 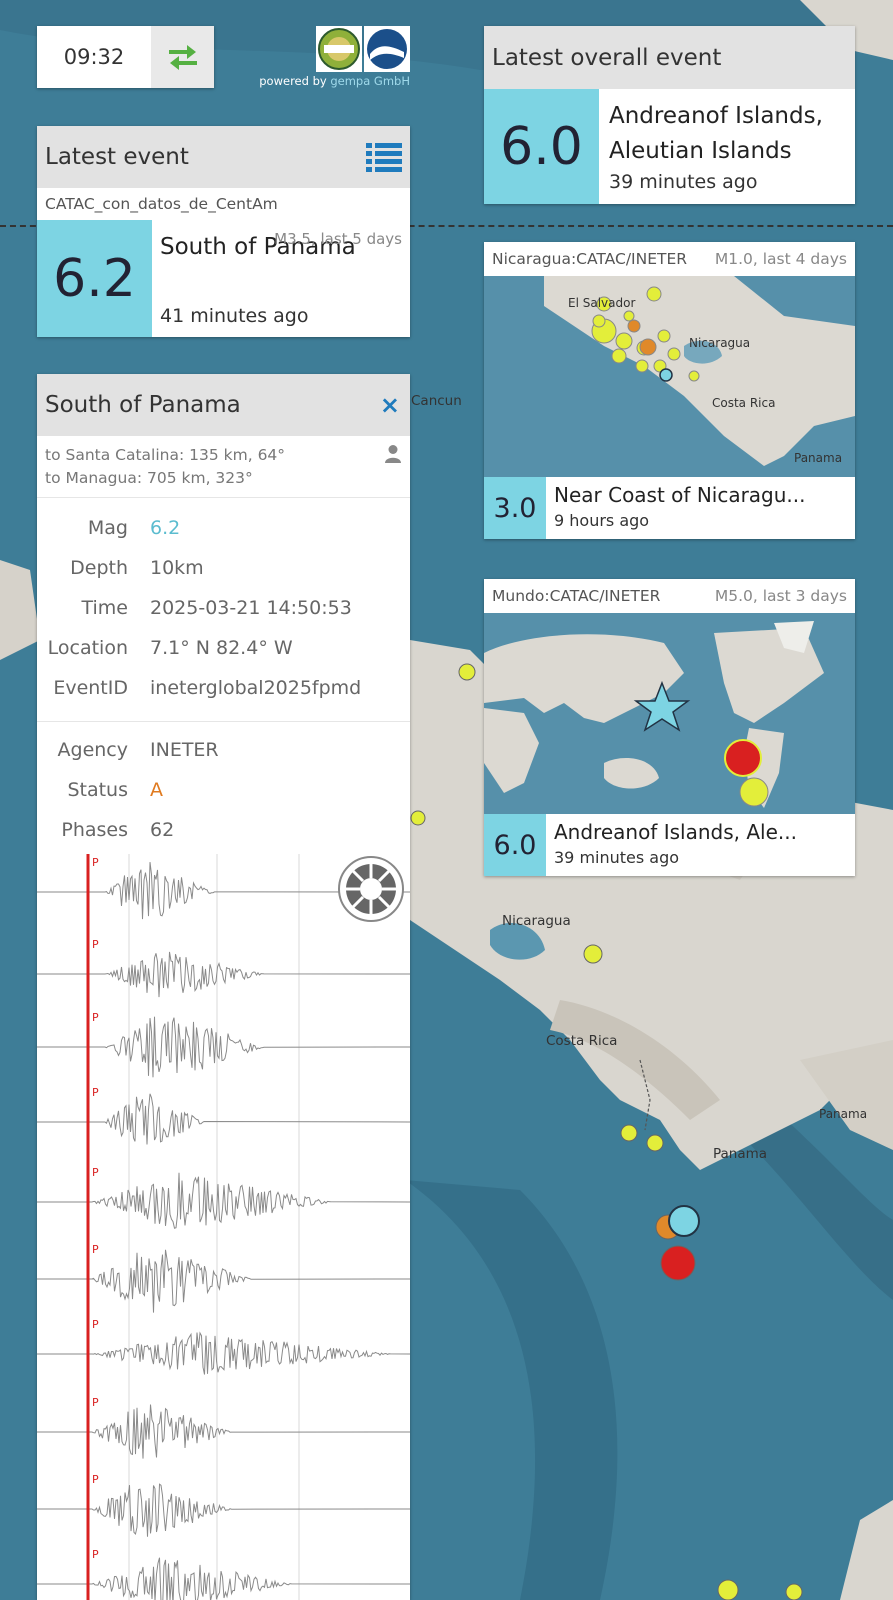 I want to click on loading-spinner-icon, so click(x=371, y=889).